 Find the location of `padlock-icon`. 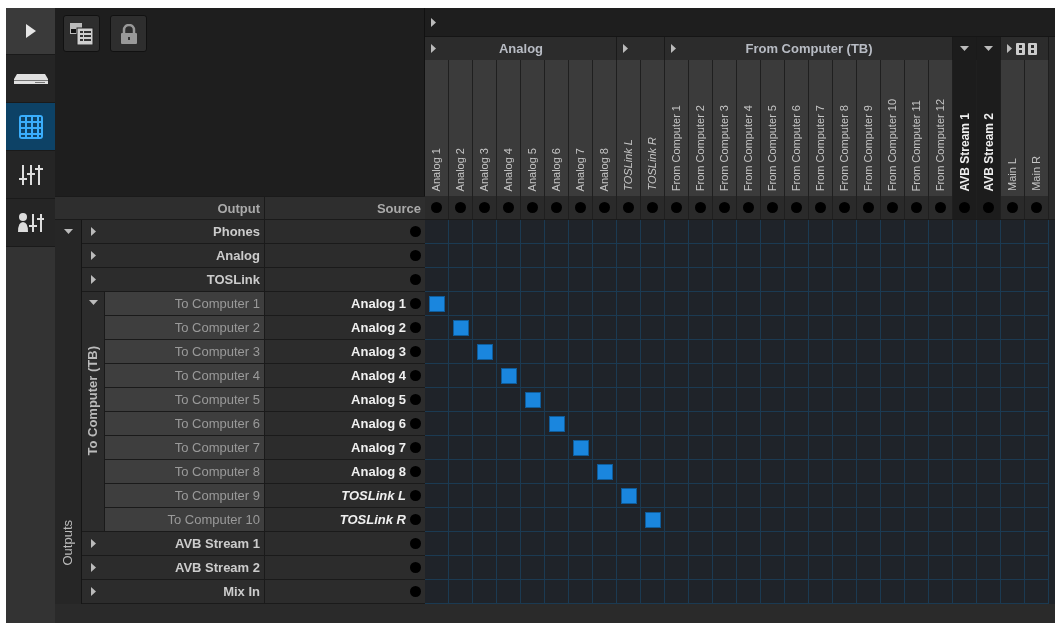

padlock-icon is located at coordinates (128, 33).